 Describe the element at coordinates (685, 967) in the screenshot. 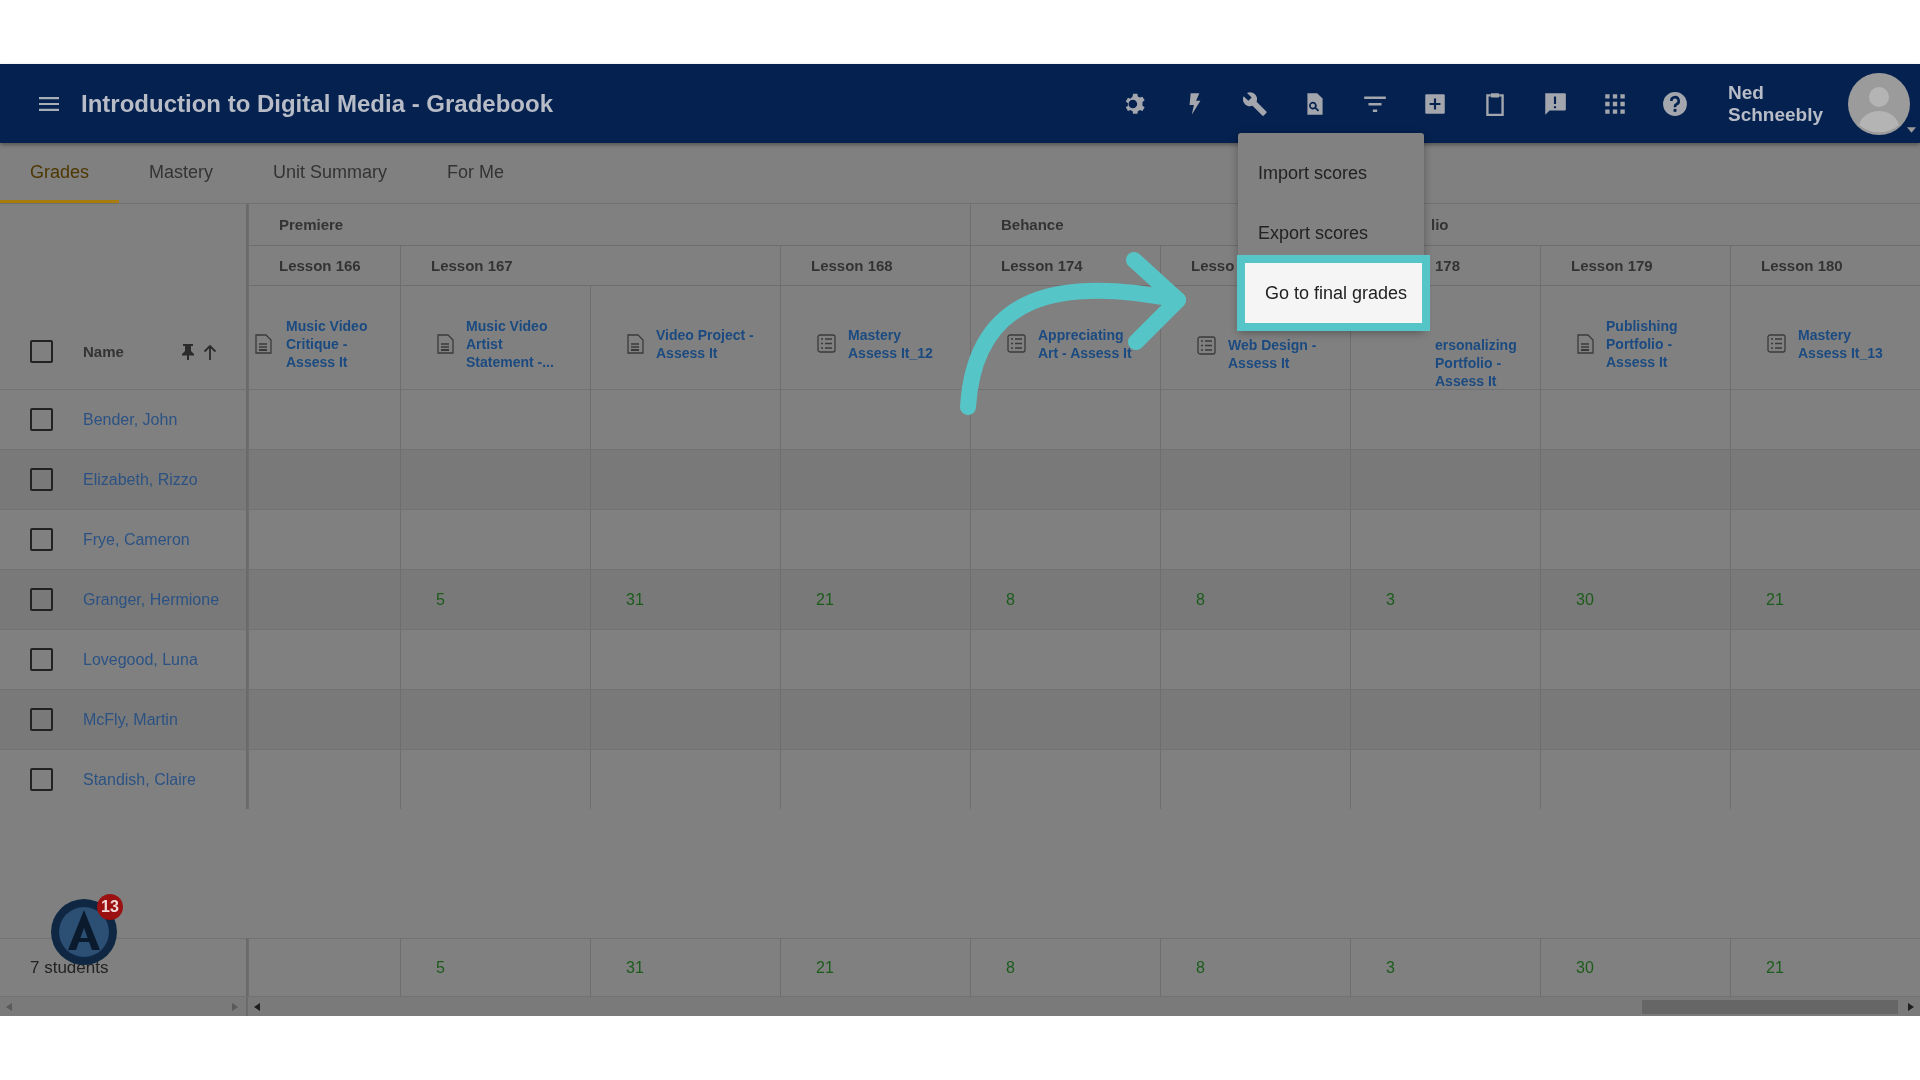

I see `total-score-cell: 31` at that location.